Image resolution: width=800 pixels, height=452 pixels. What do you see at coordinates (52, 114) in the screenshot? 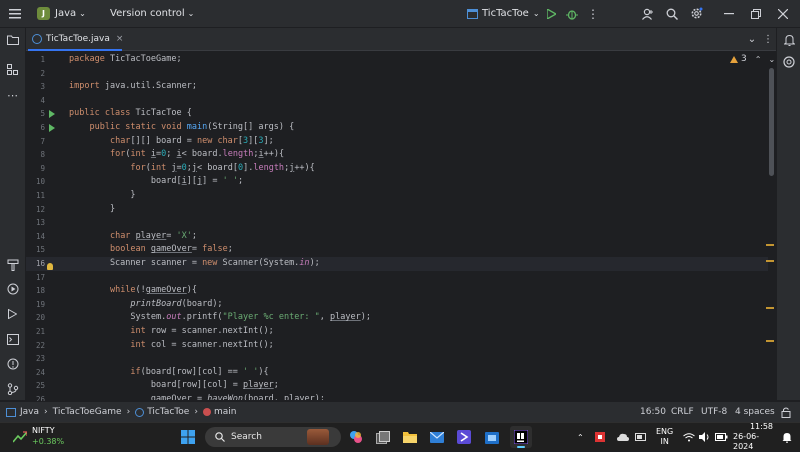
I see `run-class-gutter-icon` at bounding box center [52, 114].